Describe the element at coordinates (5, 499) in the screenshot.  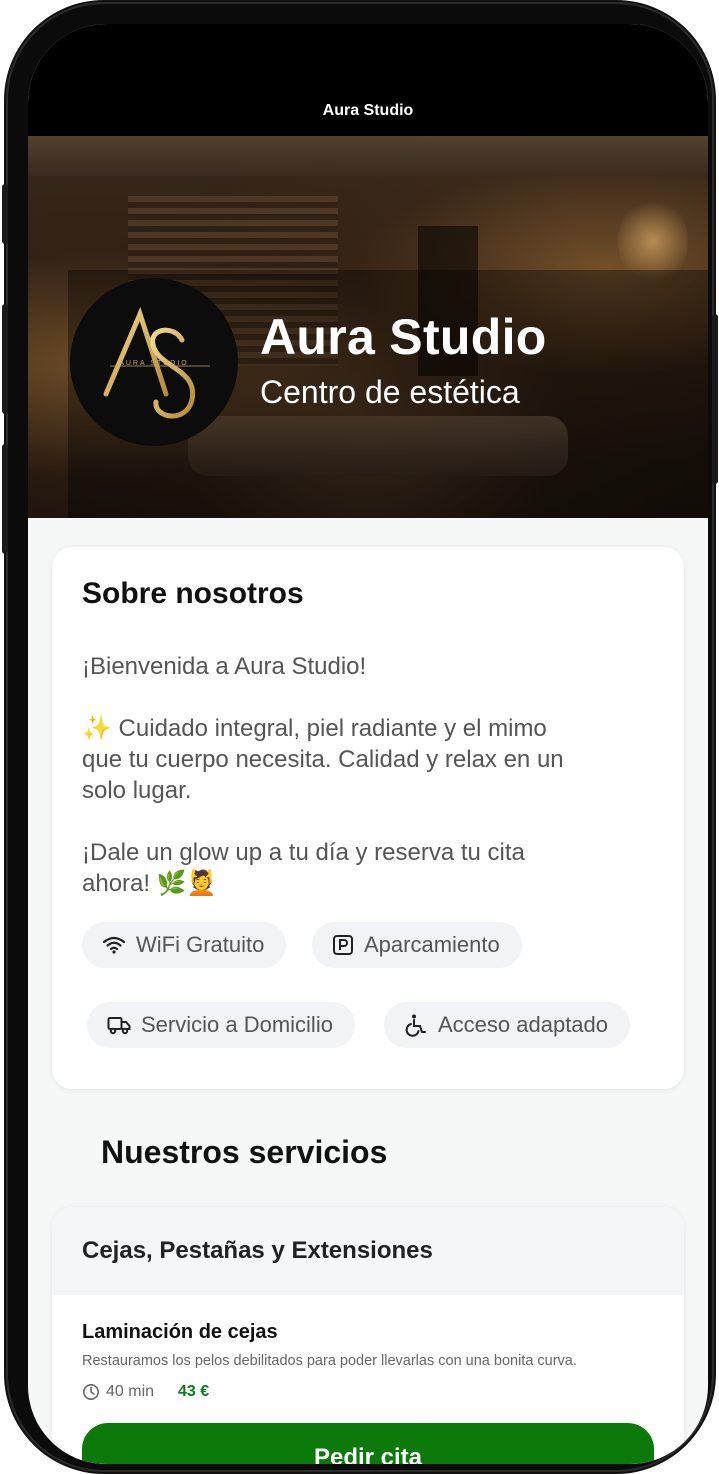
I see `phone-volume-down-button` at that location.